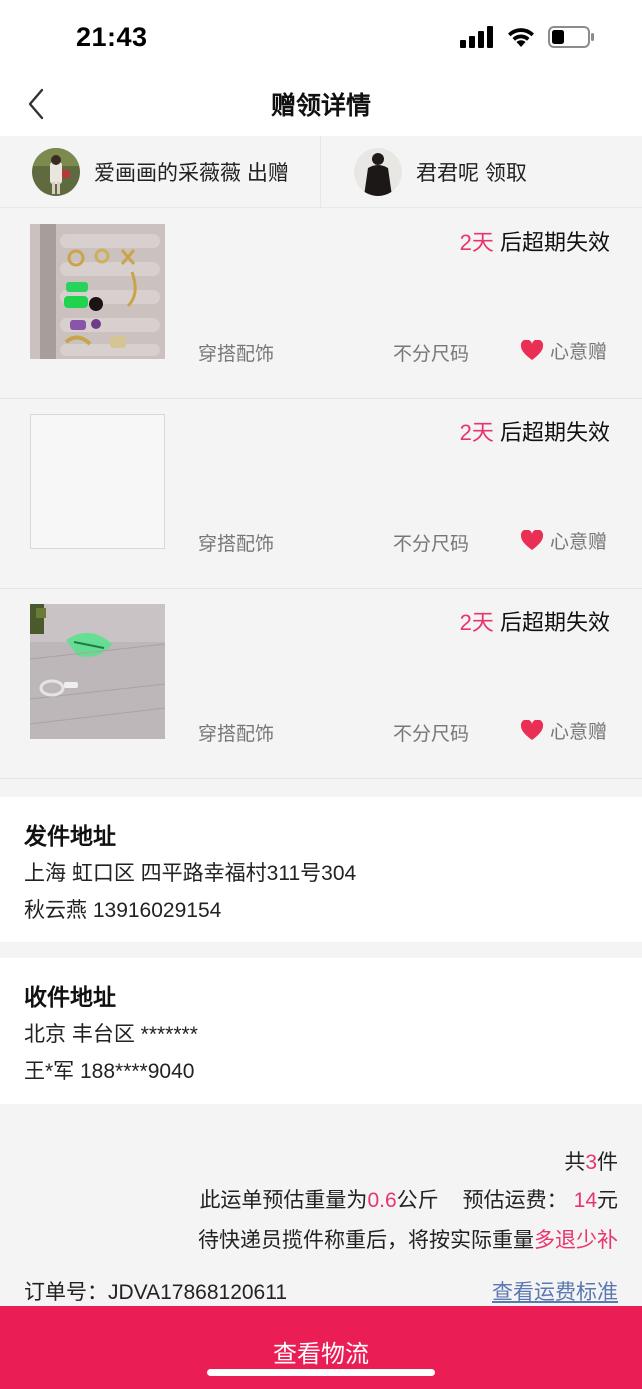 The width and height of the screenshot is (642, 1389). Describe the element at coordinates (321, 1031) in the screenshot. I see `receiver-address-card: 收件地址 北京 丰台区 ******* 王*军 188****9040` at that location.